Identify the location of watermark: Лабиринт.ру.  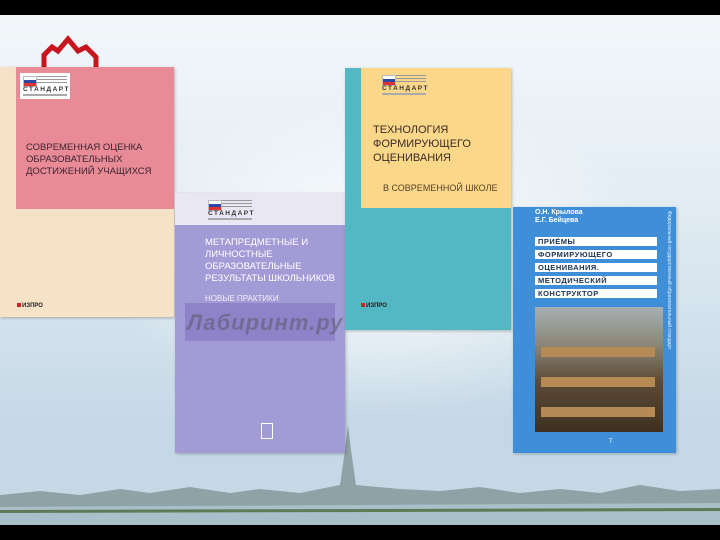
(265, 322).